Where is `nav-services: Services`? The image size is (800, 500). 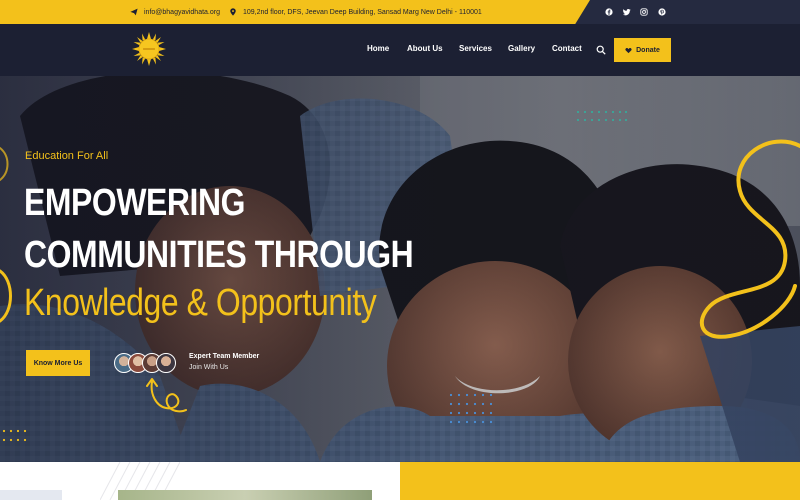
nav-services: Services is located at coordinates (475, 48).